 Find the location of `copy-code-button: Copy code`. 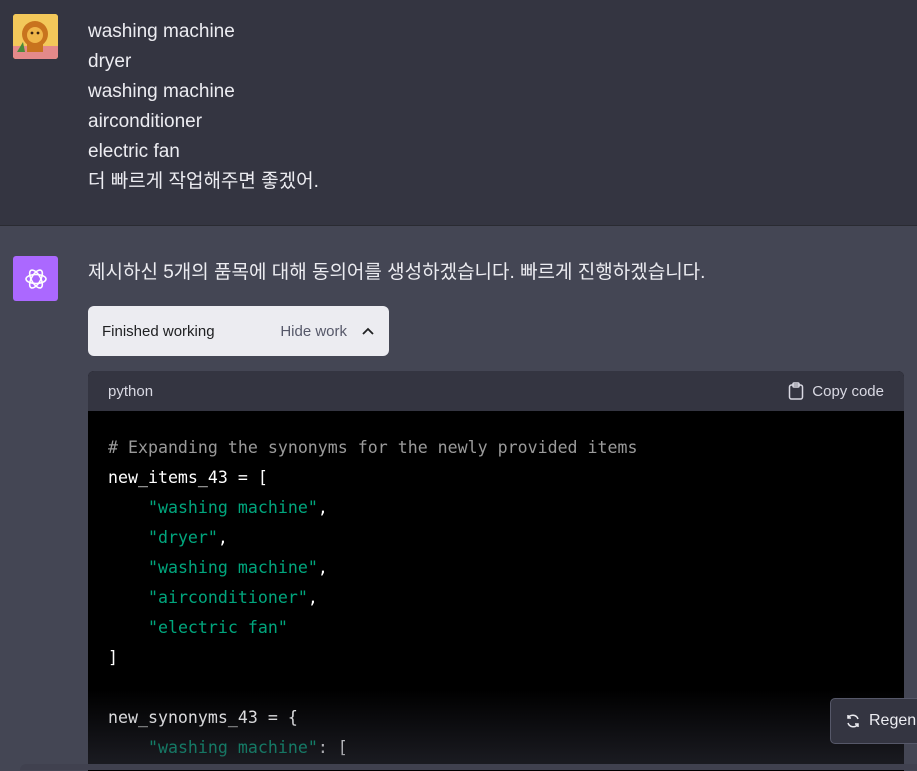

copy-code-button: Copy code is located at coordinates (836, 391).